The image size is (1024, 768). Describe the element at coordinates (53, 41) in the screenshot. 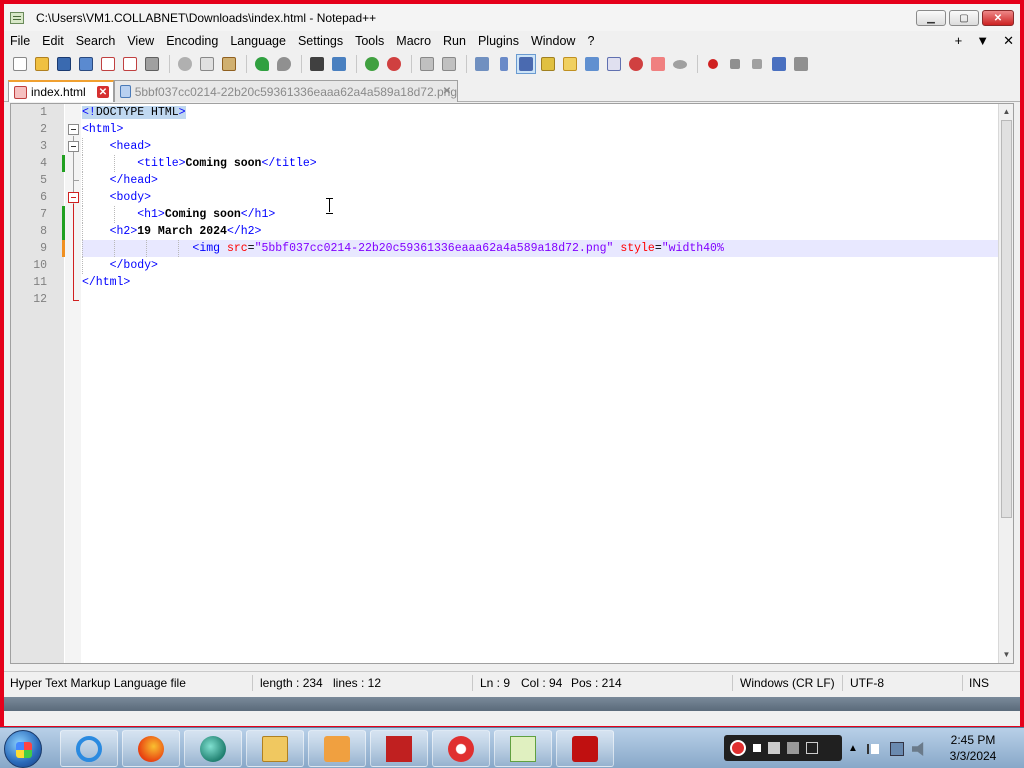

I see `menu-edit: Edit` at that location.